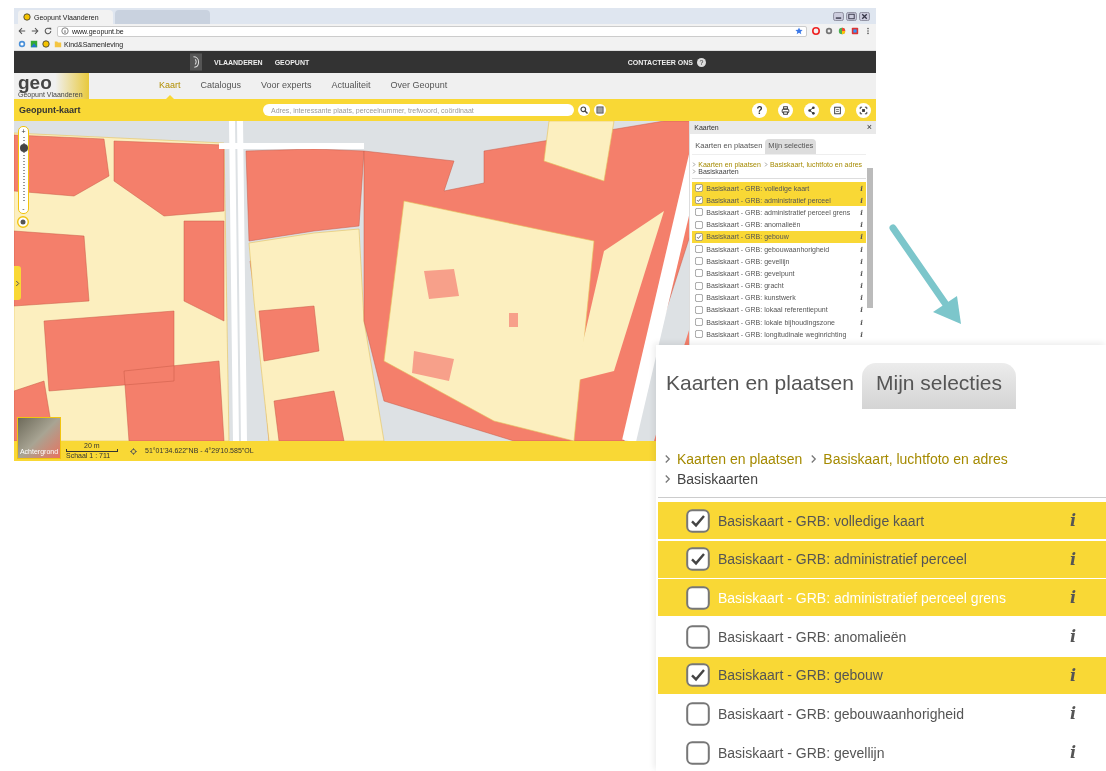 Image resolution: width=1106 pixels, height=771 pixels. Describe the element at coordinates (717, 479) in the screenshot. I see `breadcrumb-current: Basiskaarten` at that location.